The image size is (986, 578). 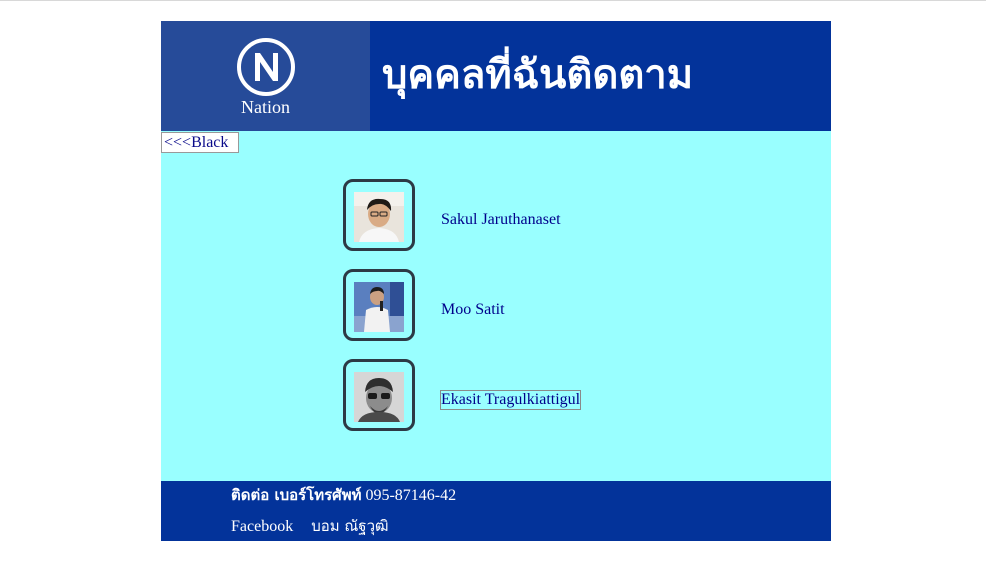 What do you see at coordinates (266, 67) in the screenshot?
I see `nation-logo-icon` at bounding box center [266, 67].